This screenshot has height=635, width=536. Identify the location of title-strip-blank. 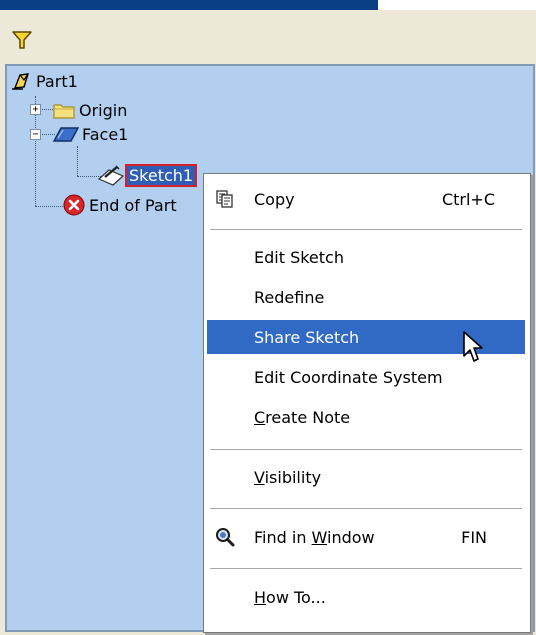
(457, 5).